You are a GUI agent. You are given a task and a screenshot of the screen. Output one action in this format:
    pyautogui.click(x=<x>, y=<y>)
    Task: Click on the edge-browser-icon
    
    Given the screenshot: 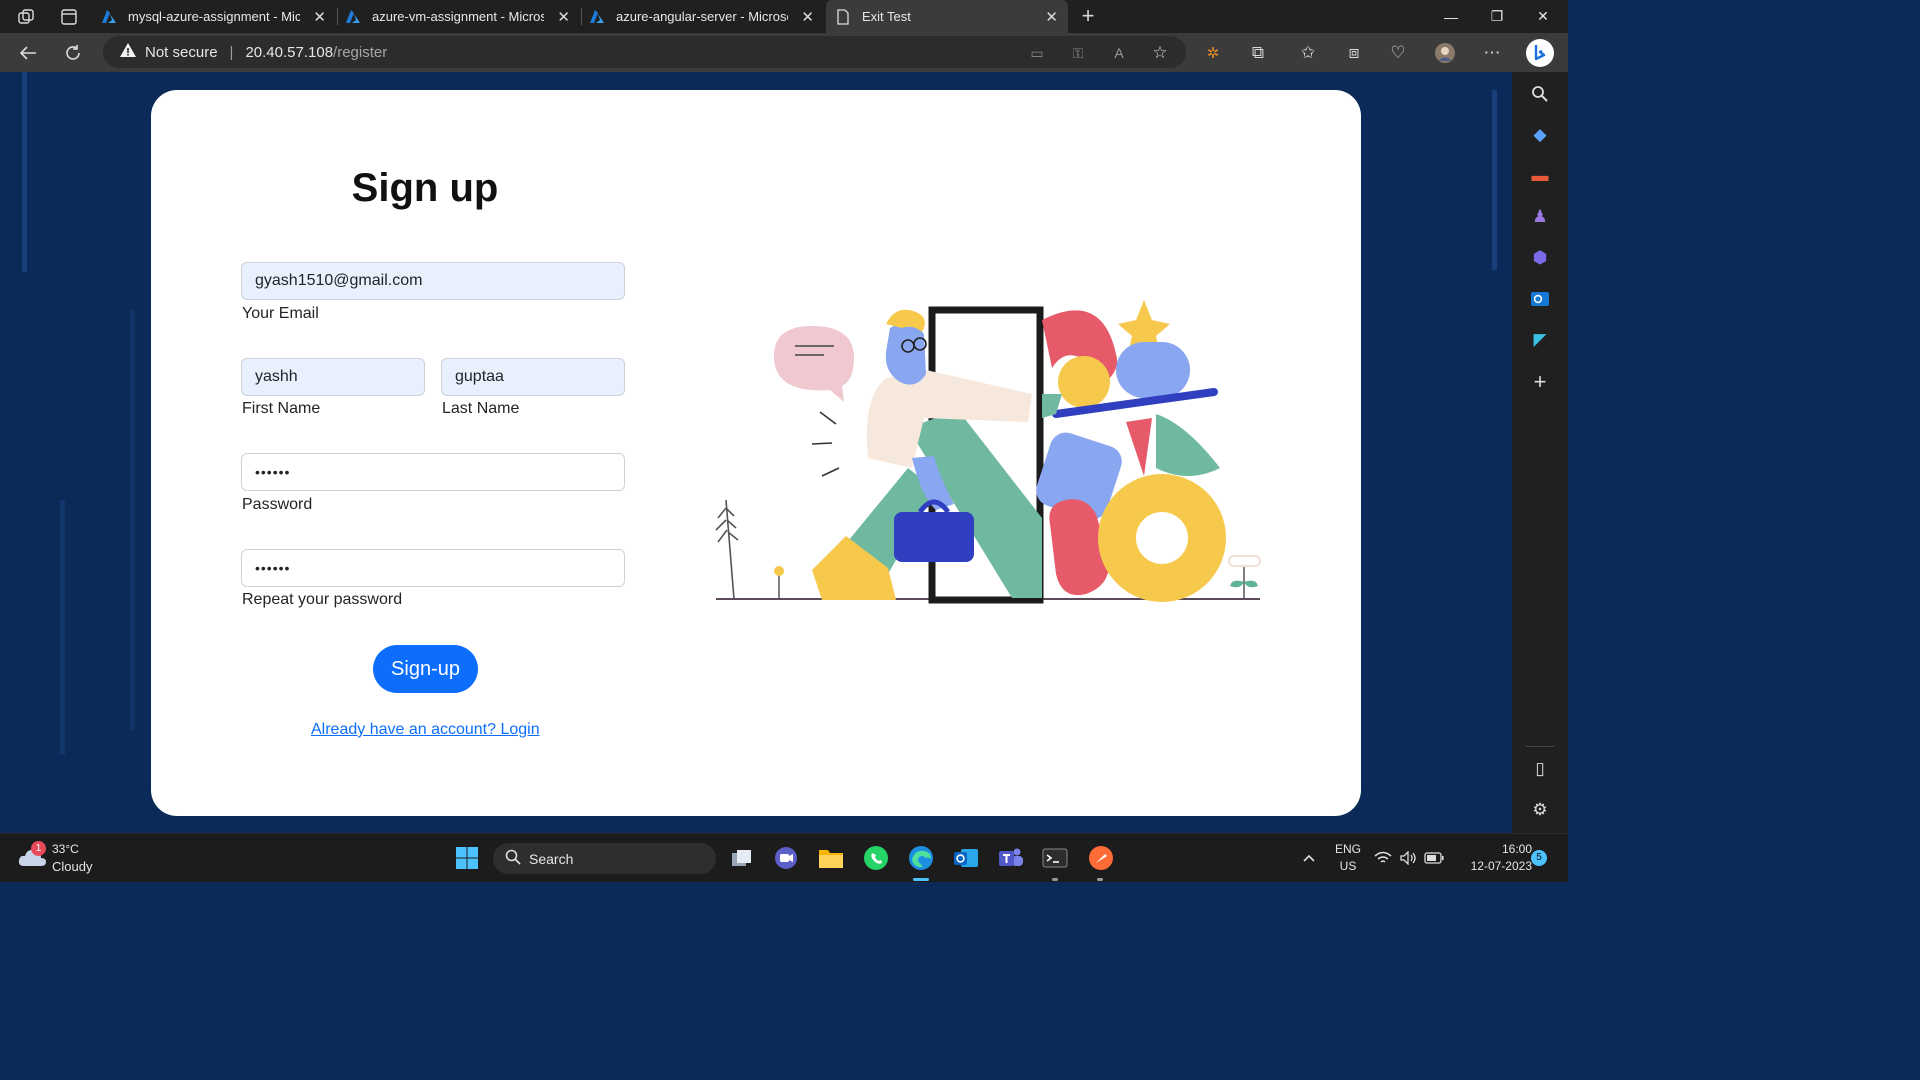 What is the action you would take?
    pyautogui.click(x=921, y=858)
    